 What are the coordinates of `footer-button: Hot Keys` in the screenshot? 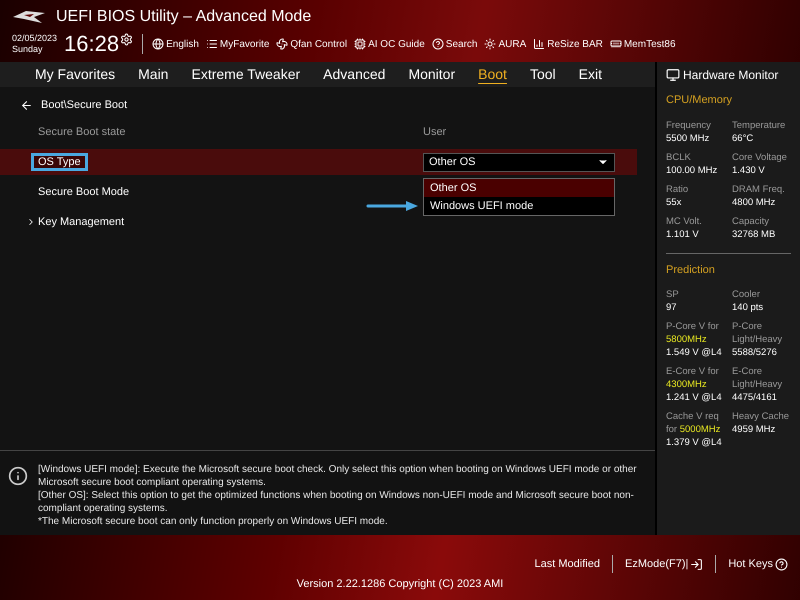 It's located at (758, 564).